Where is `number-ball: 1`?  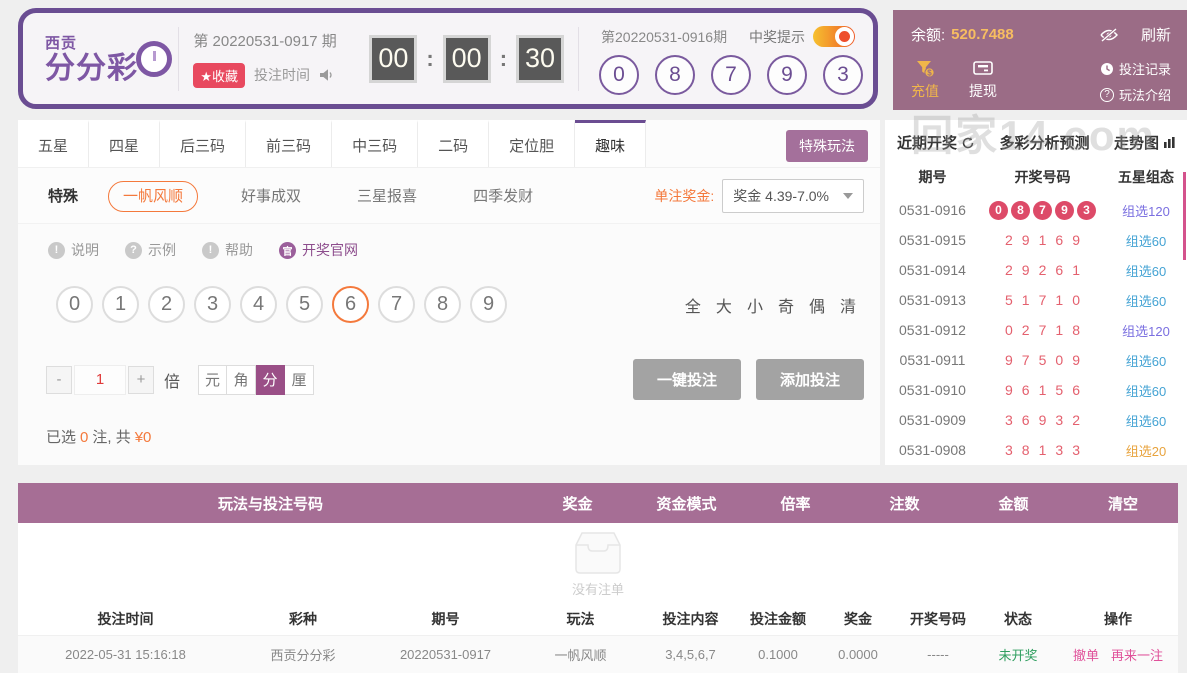
number-ball: 1 is located at coordinates (120, 304).